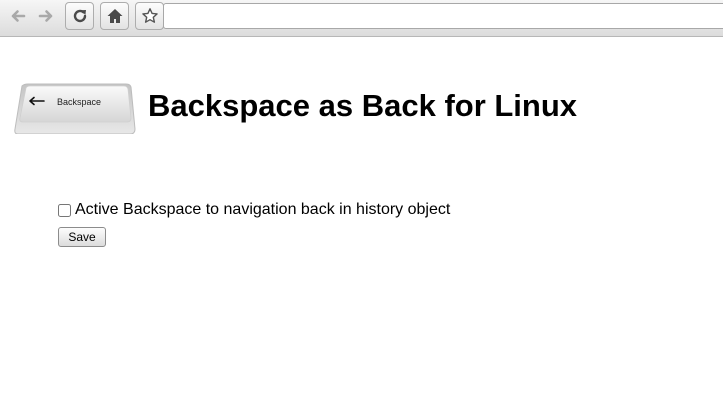 This screenshot has width=723, height=404. Describe the element at coordinates (75, 108) in the screenshot. I see `backspace-key-image` at that location.